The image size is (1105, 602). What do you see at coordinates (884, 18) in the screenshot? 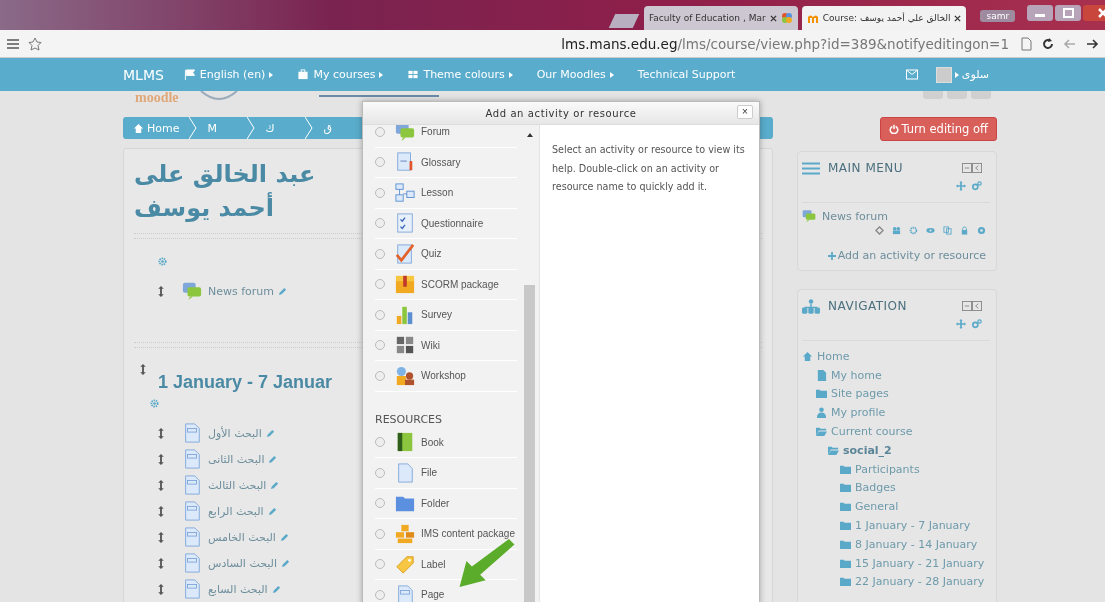
I see `browser-tab: Course: الخالق علي أحمد يوسف` at bounding box center [884, 18].